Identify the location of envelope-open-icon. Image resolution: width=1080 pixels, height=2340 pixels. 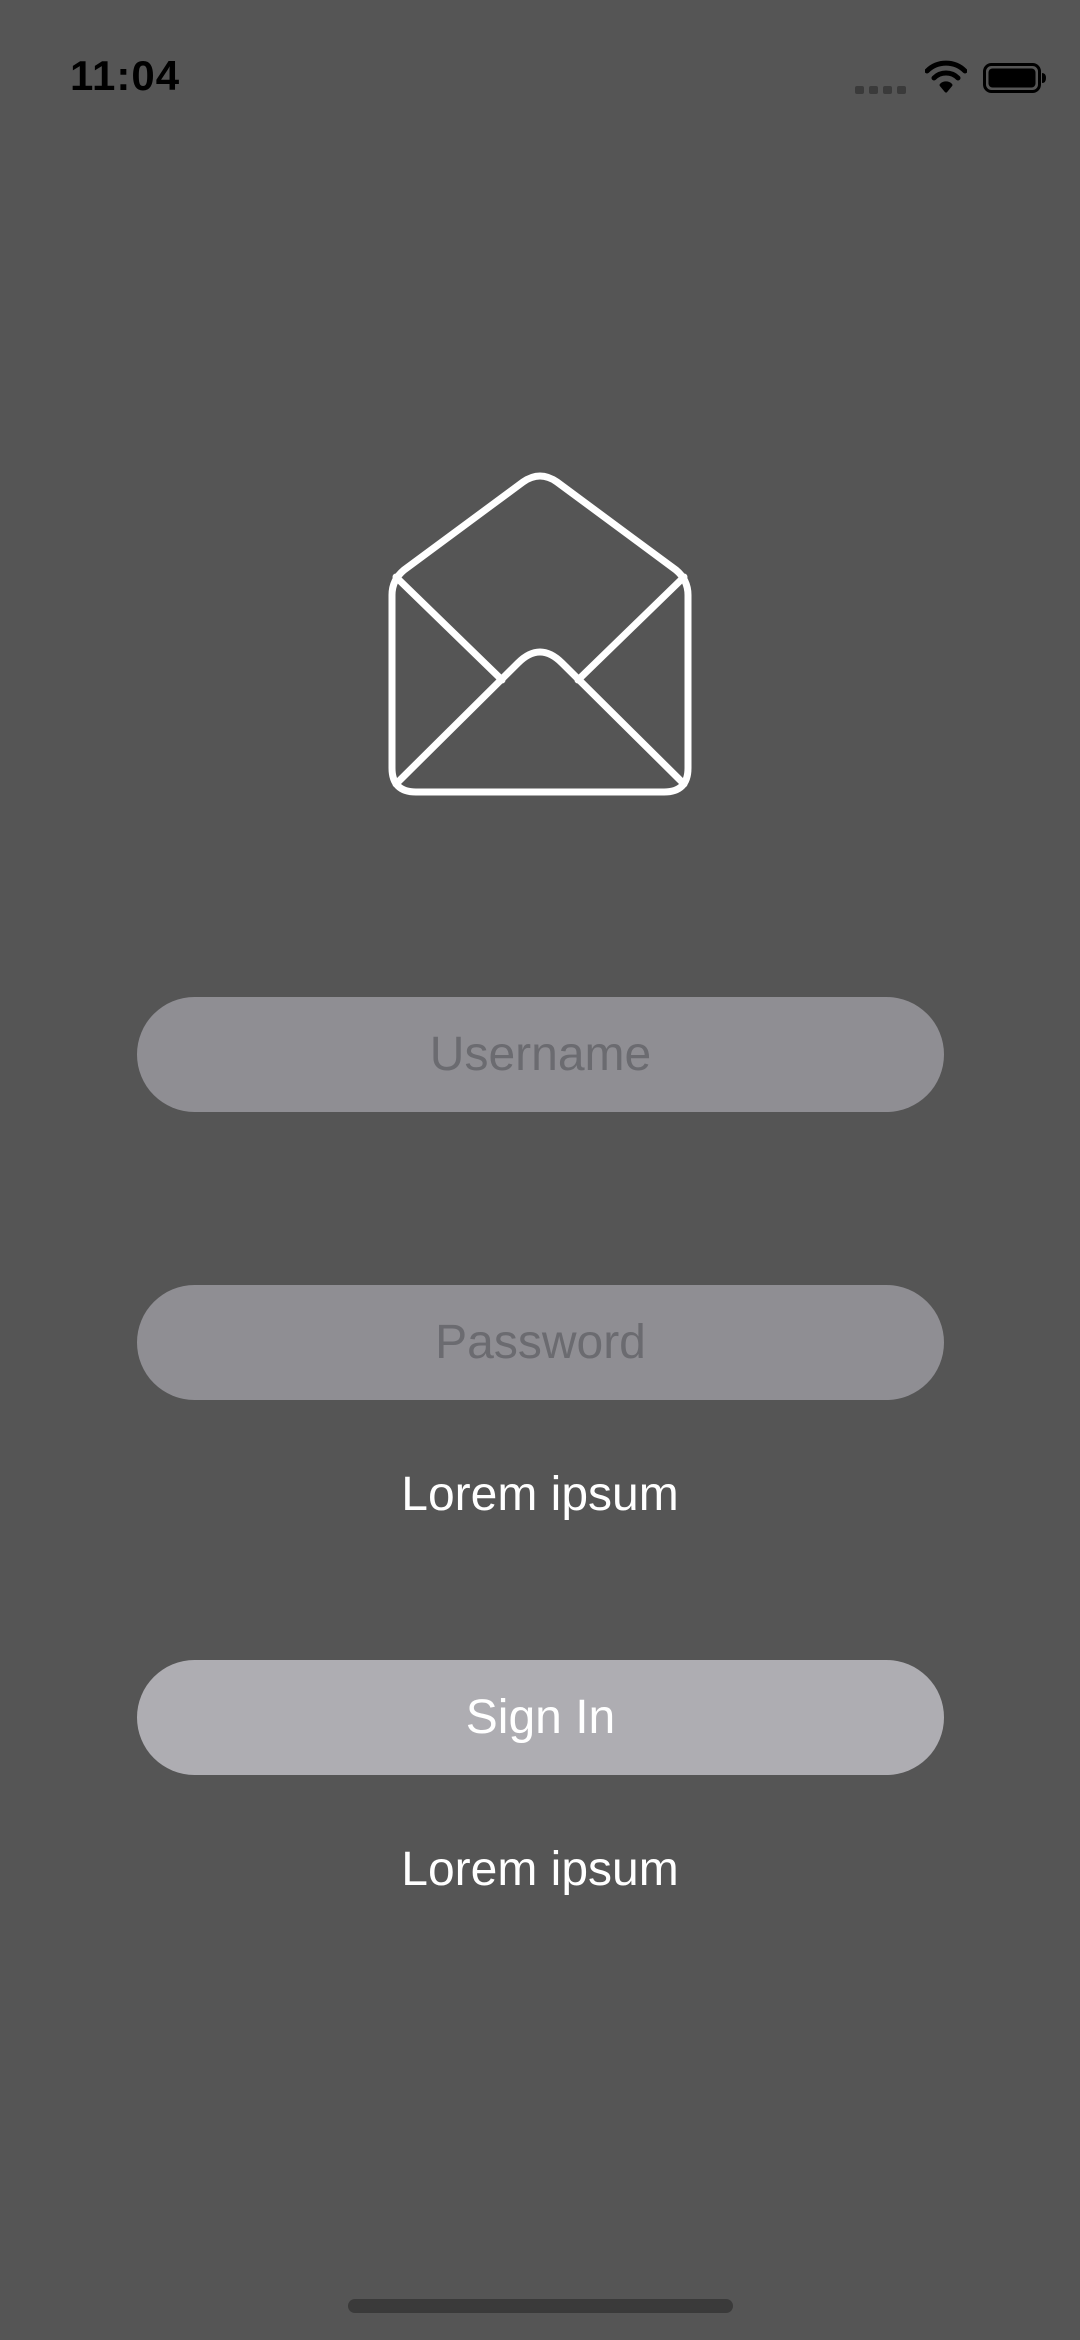
(540, 634).